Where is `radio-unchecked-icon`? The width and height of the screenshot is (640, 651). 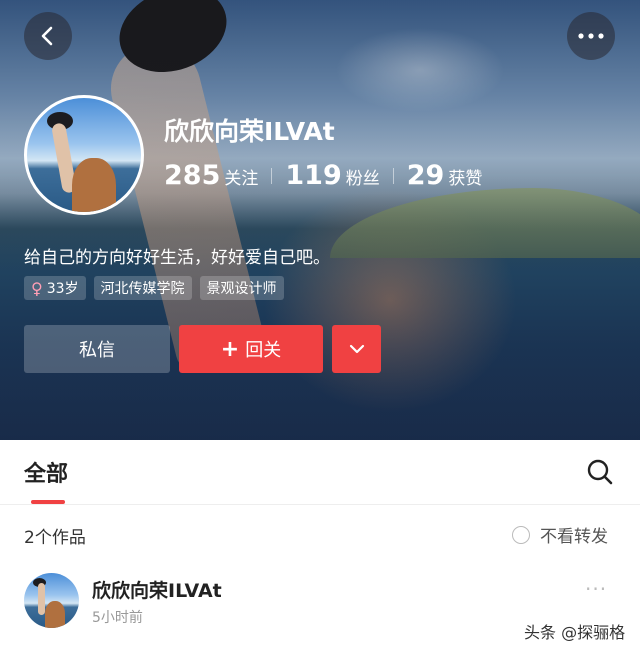
radio-unchecked-icon is located at coordinates (521, 534).